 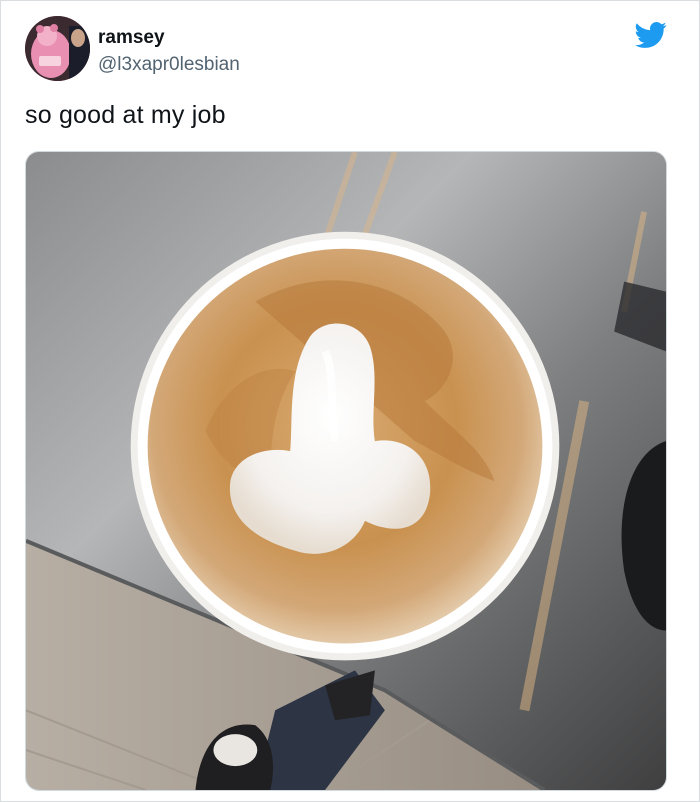 I want to click on twitter-bird-icon, so click(x=651, y=35).